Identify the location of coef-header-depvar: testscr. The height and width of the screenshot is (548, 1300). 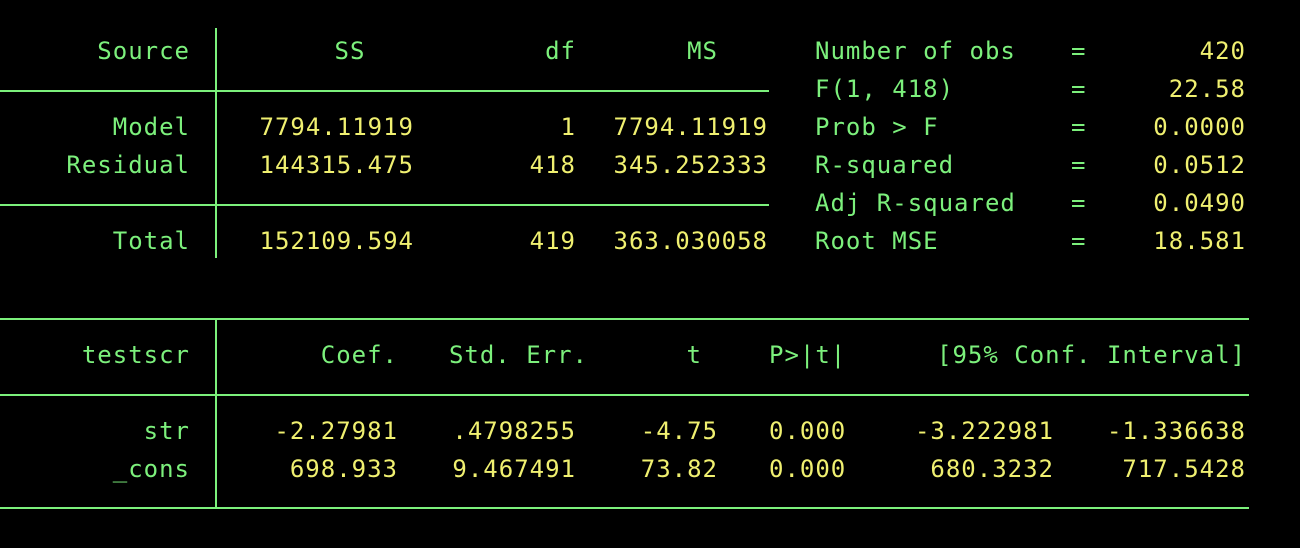
(135, 355).